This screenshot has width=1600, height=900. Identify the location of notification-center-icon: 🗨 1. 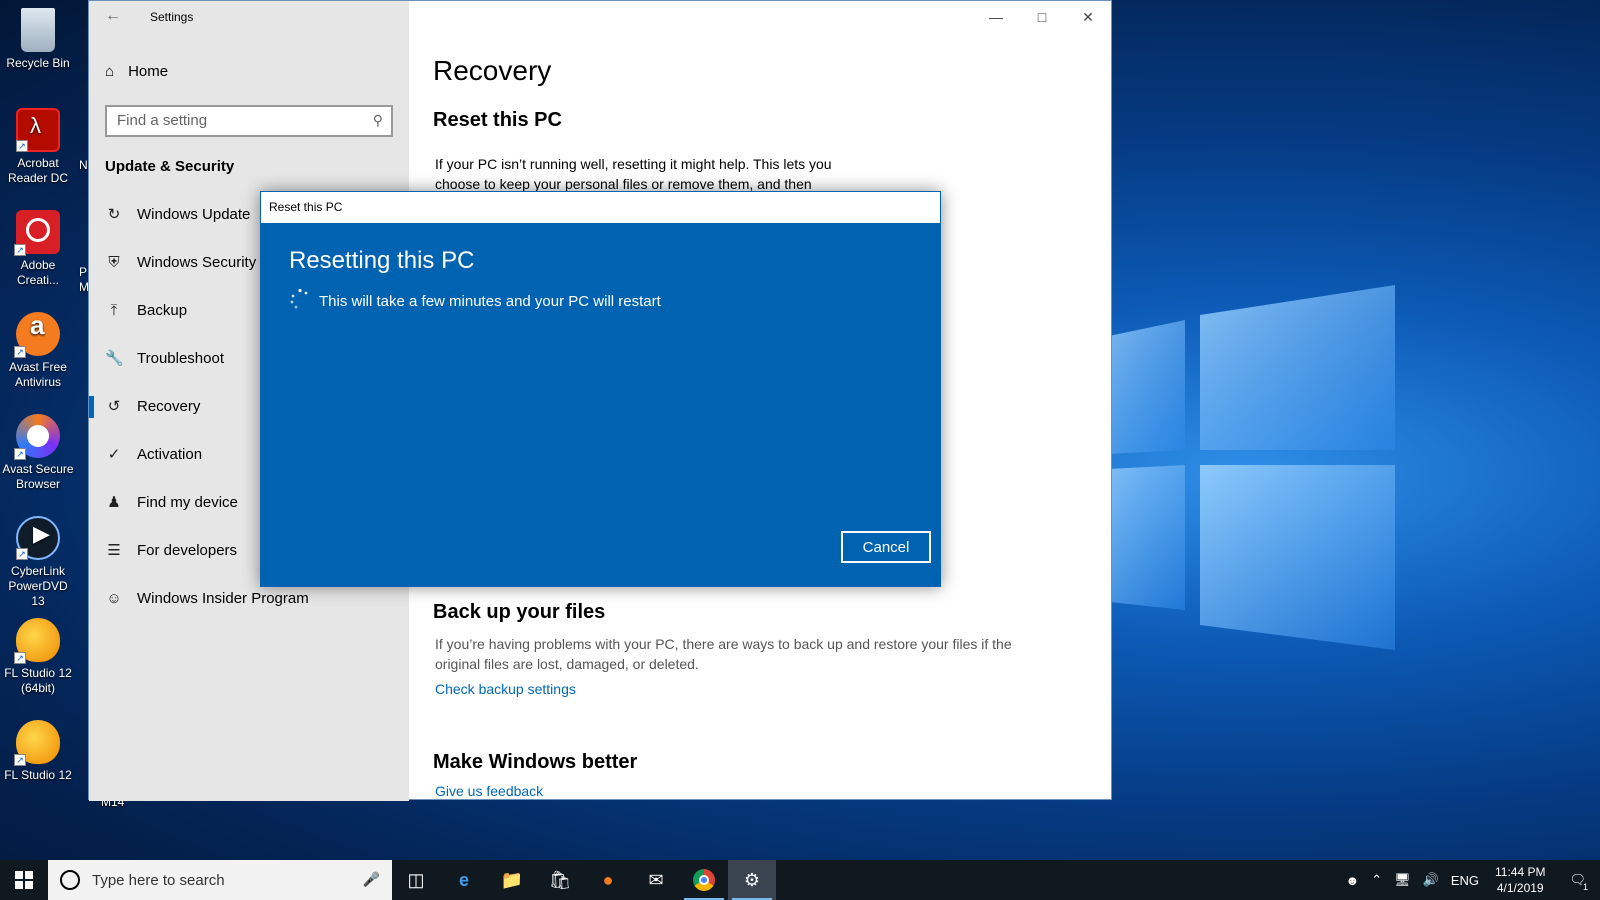
(1577, 882).